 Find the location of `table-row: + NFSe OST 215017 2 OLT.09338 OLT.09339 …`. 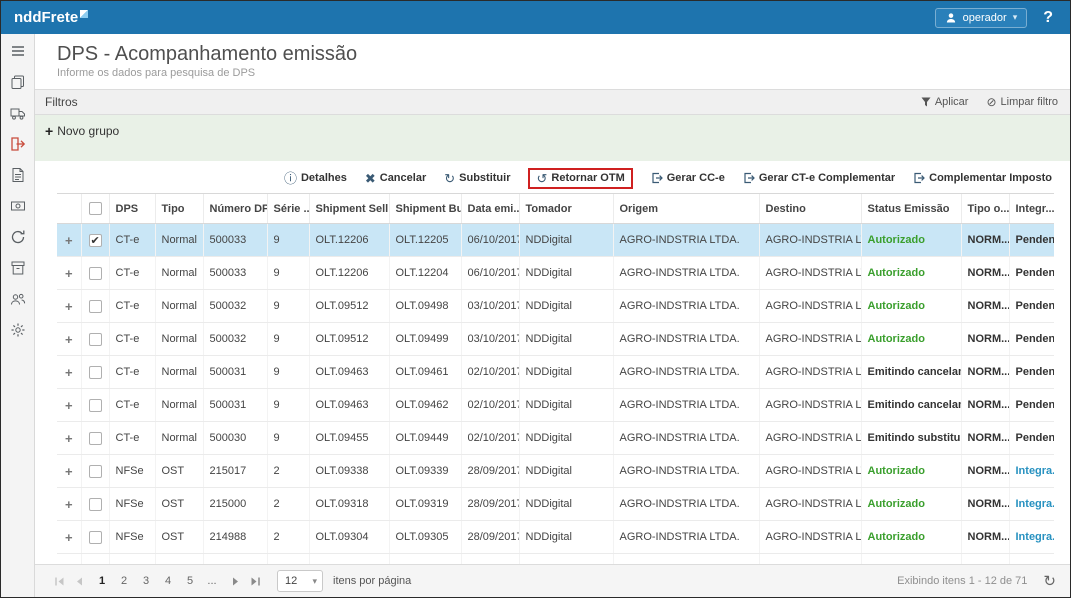

table-row: + NFSe OST 215017 2 OLT.09338 OLT.09339 … is located at coordinates (555, 471).